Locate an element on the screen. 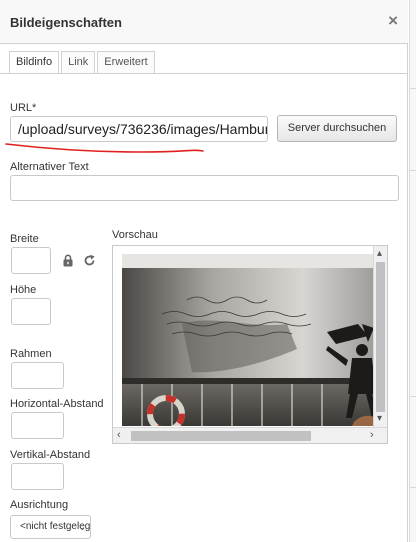 The height and width of the screenshot is (542, 416). url-label: URL* is located at coordinates (23, 108).